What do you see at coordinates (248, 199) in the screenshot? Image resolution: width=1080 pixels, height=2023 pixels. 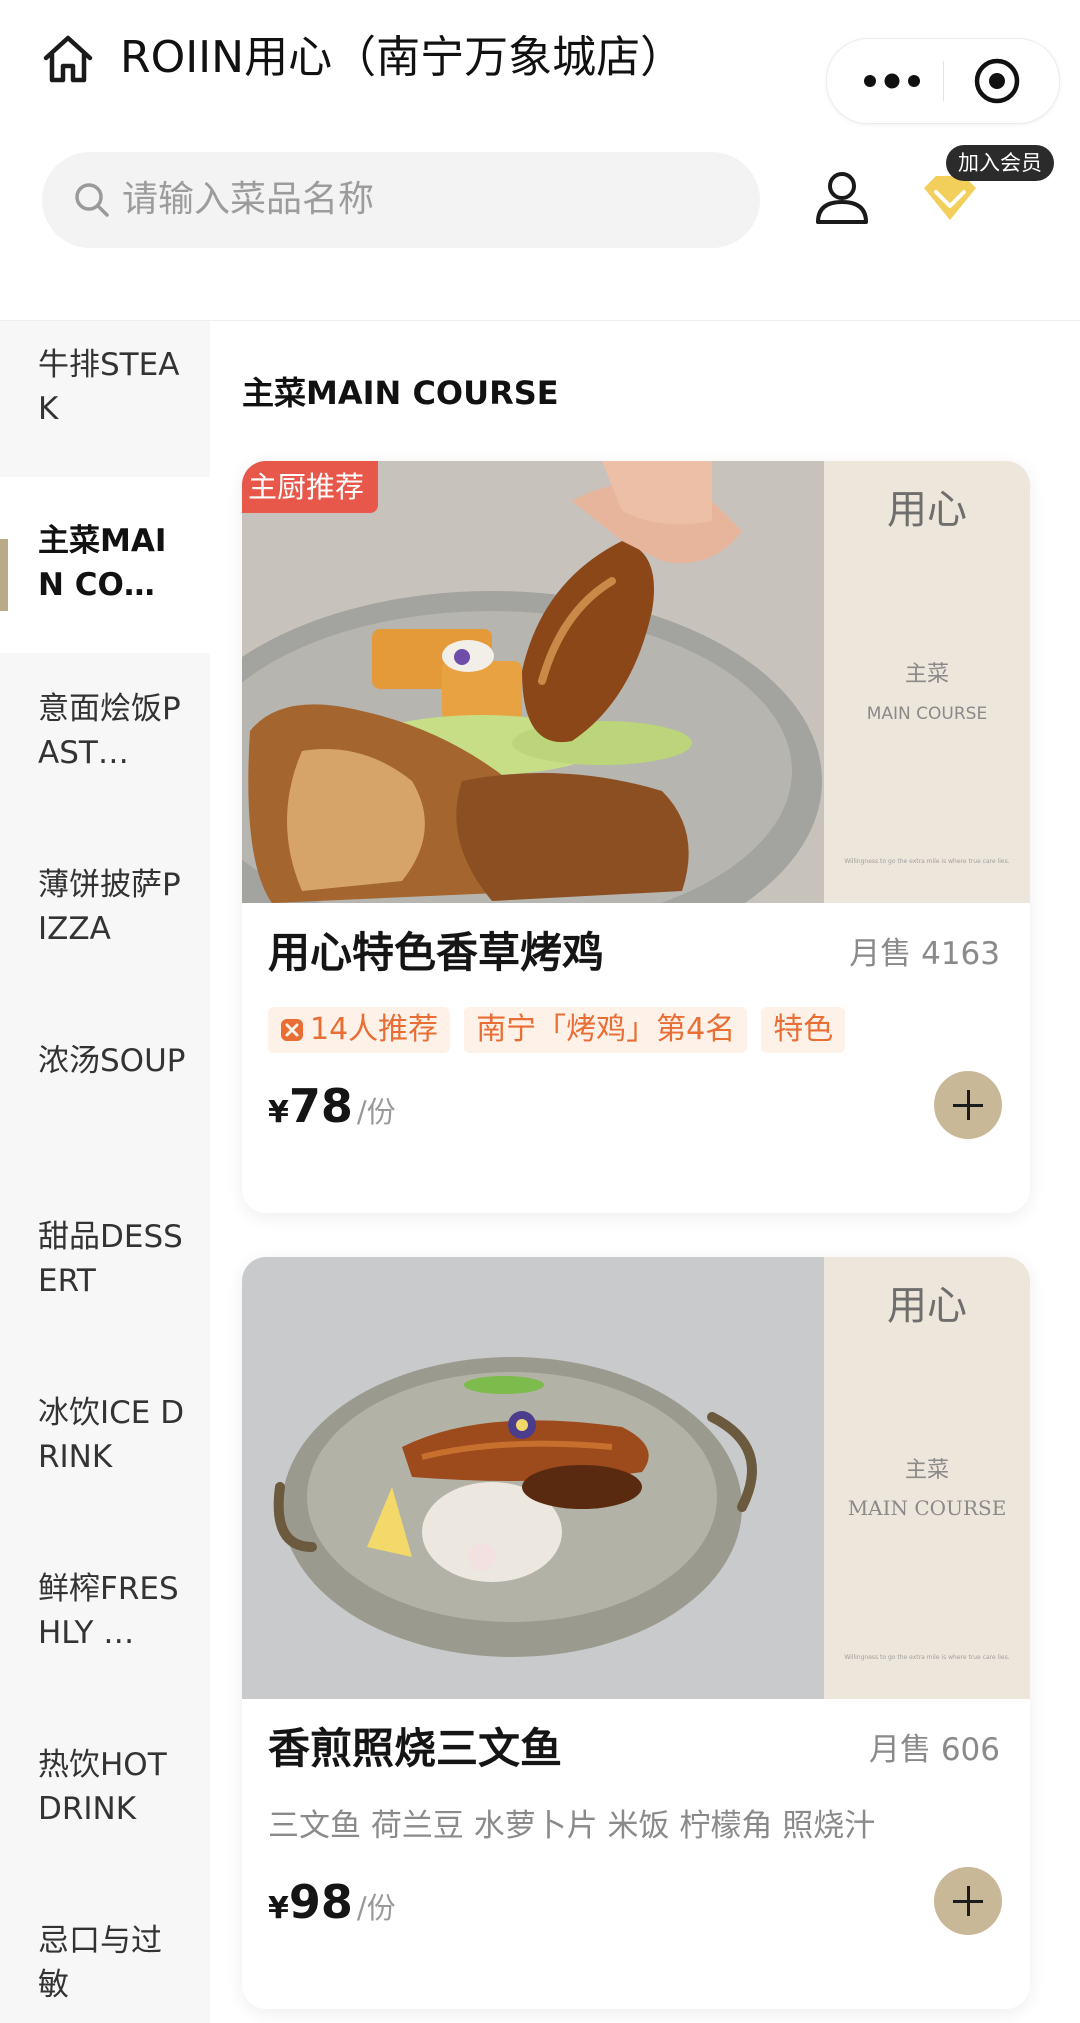 I see `search-placeholder: 请输入菜品名称` at bounding box center [248, 199].